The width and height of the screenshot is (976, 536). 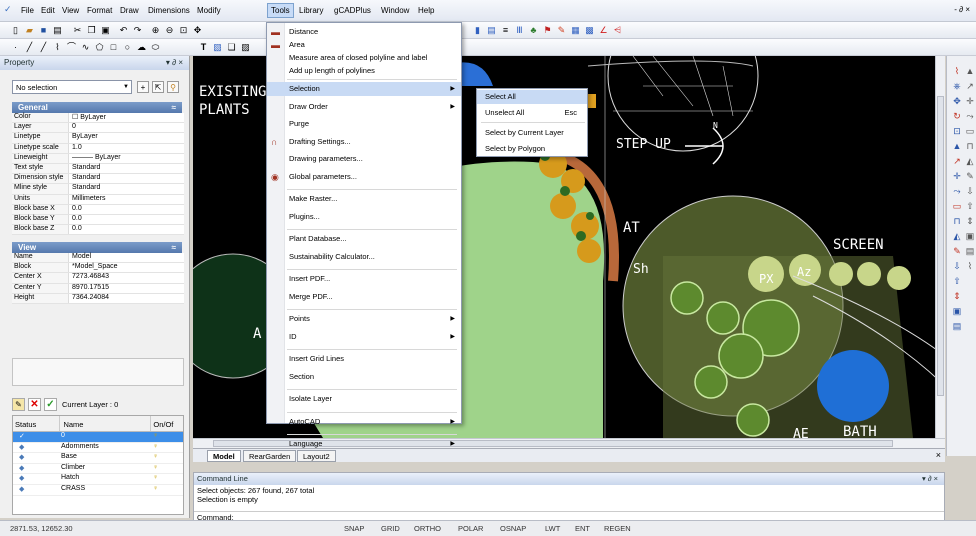 What do you see at coordinates (311, 10) in the screenshot?
I see `menu-library: Library` at bounding box center [311, 10].